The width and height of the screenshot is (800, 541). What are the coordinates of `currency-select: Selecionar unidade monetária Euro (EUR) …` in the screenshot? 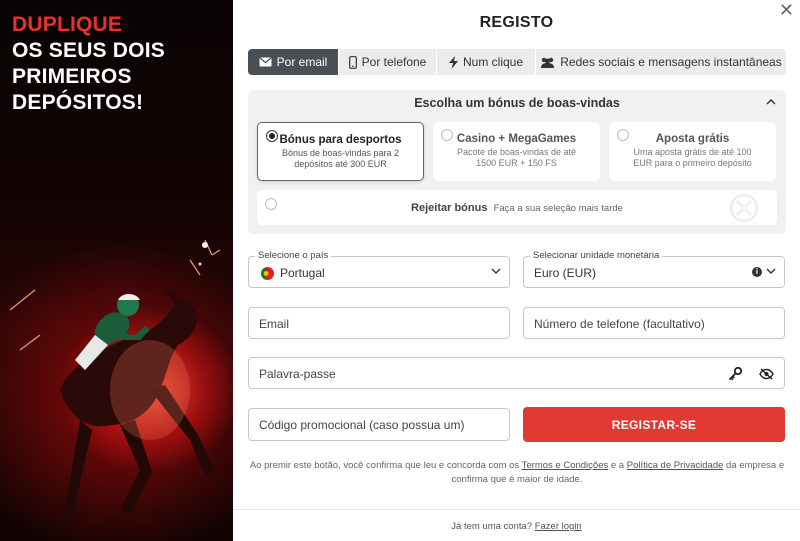 It's located at (654, 269).